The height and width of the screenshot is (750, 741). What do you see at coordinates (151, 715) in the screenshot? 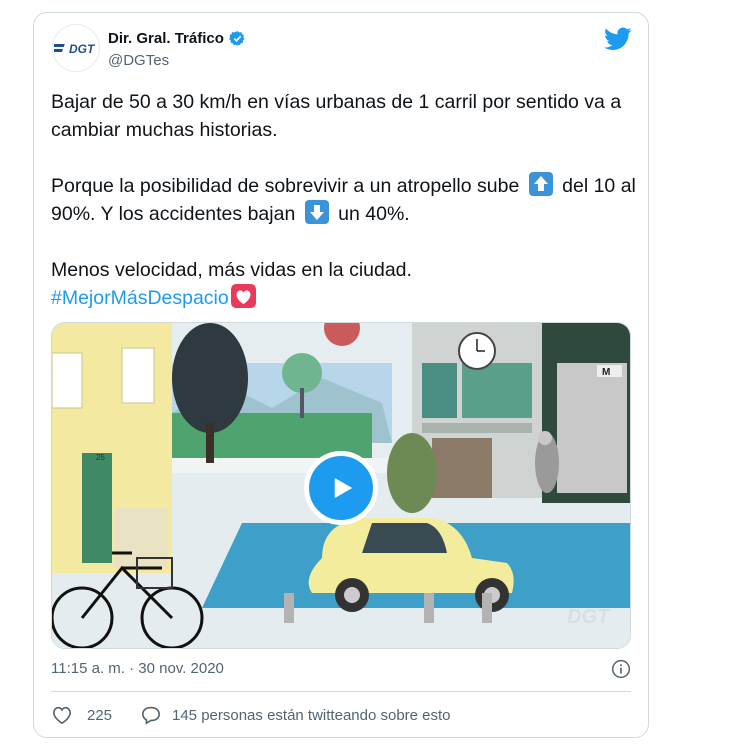
I see `speech-bubble-icon` at bounding box center [151, 715].